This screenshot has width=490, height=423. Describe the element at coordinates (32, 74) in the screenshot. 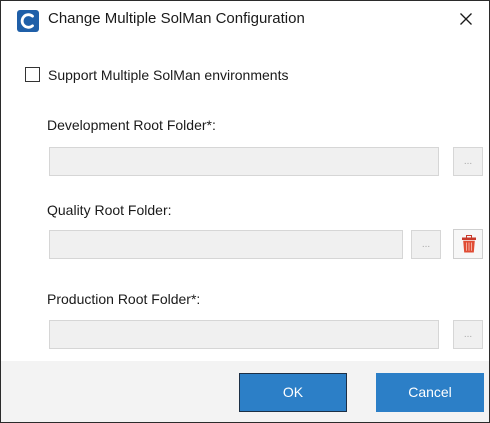

I see `support-multiple-checkbox` at that location.